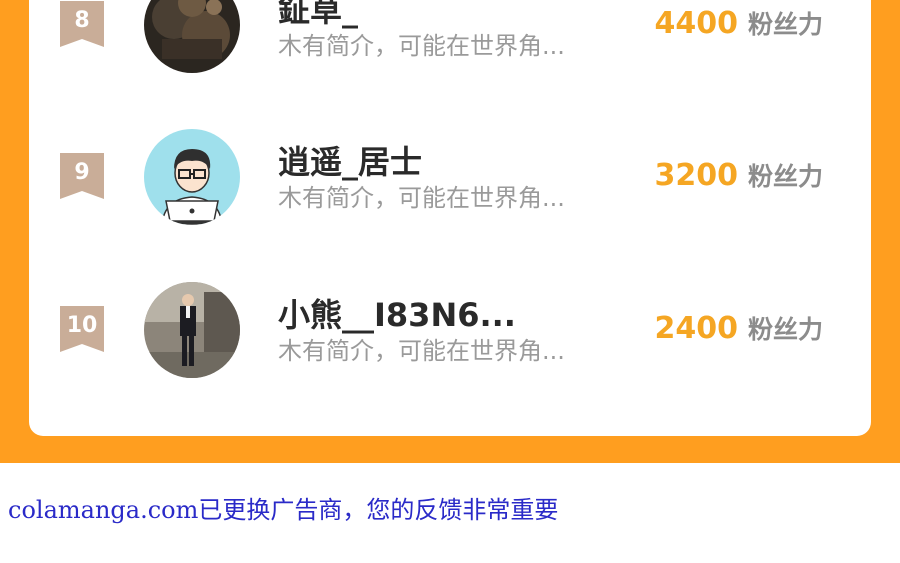 The height and width of the screenshot is (563, 900). I want to click on rank-number: 10, so click(82, 325).